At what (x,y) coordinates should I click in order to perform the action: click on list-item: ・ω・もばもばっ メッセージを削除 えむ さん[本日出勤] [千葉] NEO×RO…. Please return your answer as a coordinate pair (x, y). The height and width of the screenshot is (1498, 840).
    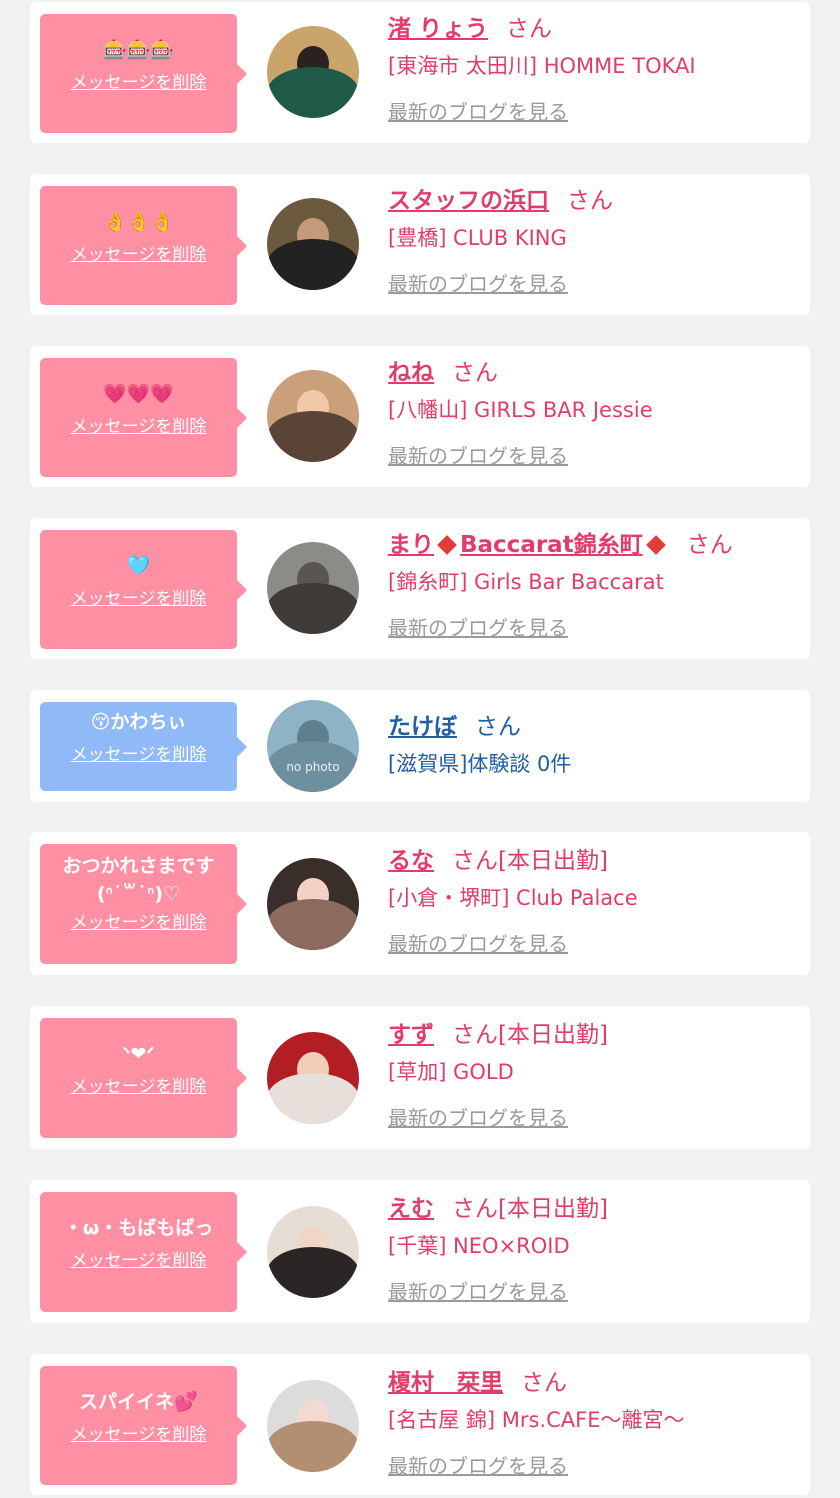
    Looking at the image, I should click on (420, 1251).